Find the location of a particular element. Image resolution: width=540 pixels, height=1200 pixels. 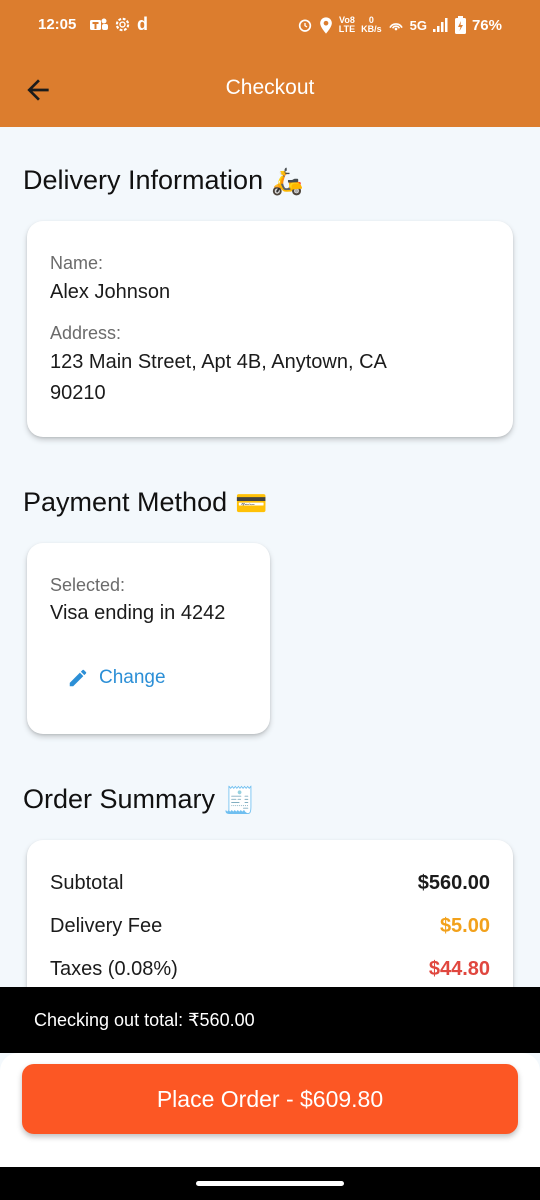

d-icon: d is located at coordinates (142, 24).